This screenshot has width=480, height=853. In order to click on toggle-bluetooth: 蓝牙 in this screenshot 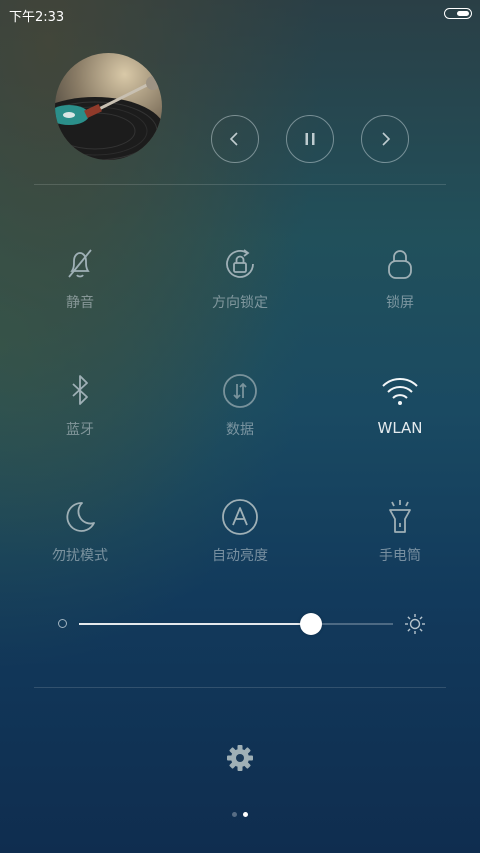, I will do `click(80, 405)`.